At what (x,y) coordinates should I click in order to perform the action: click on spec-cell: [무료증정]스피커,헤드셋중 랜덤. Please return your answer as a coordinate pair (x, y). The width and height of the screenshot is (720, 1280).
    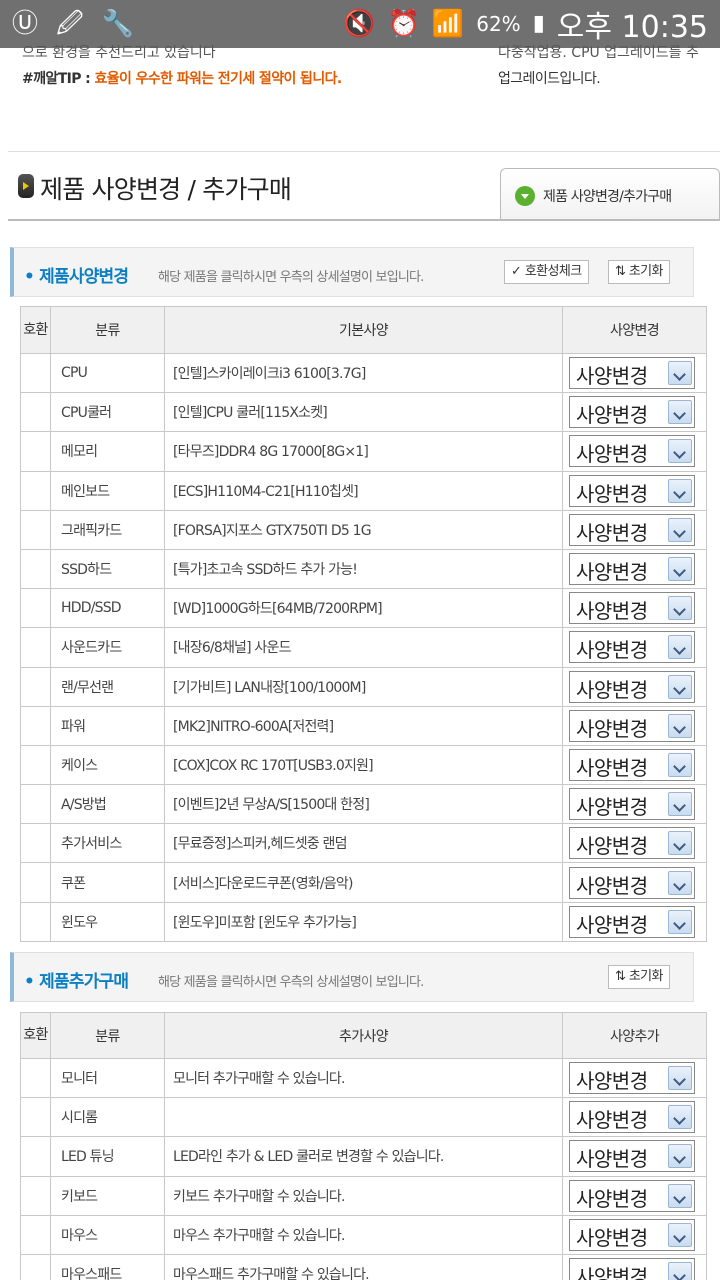
    Looking at the image, I should click on (363, 843).